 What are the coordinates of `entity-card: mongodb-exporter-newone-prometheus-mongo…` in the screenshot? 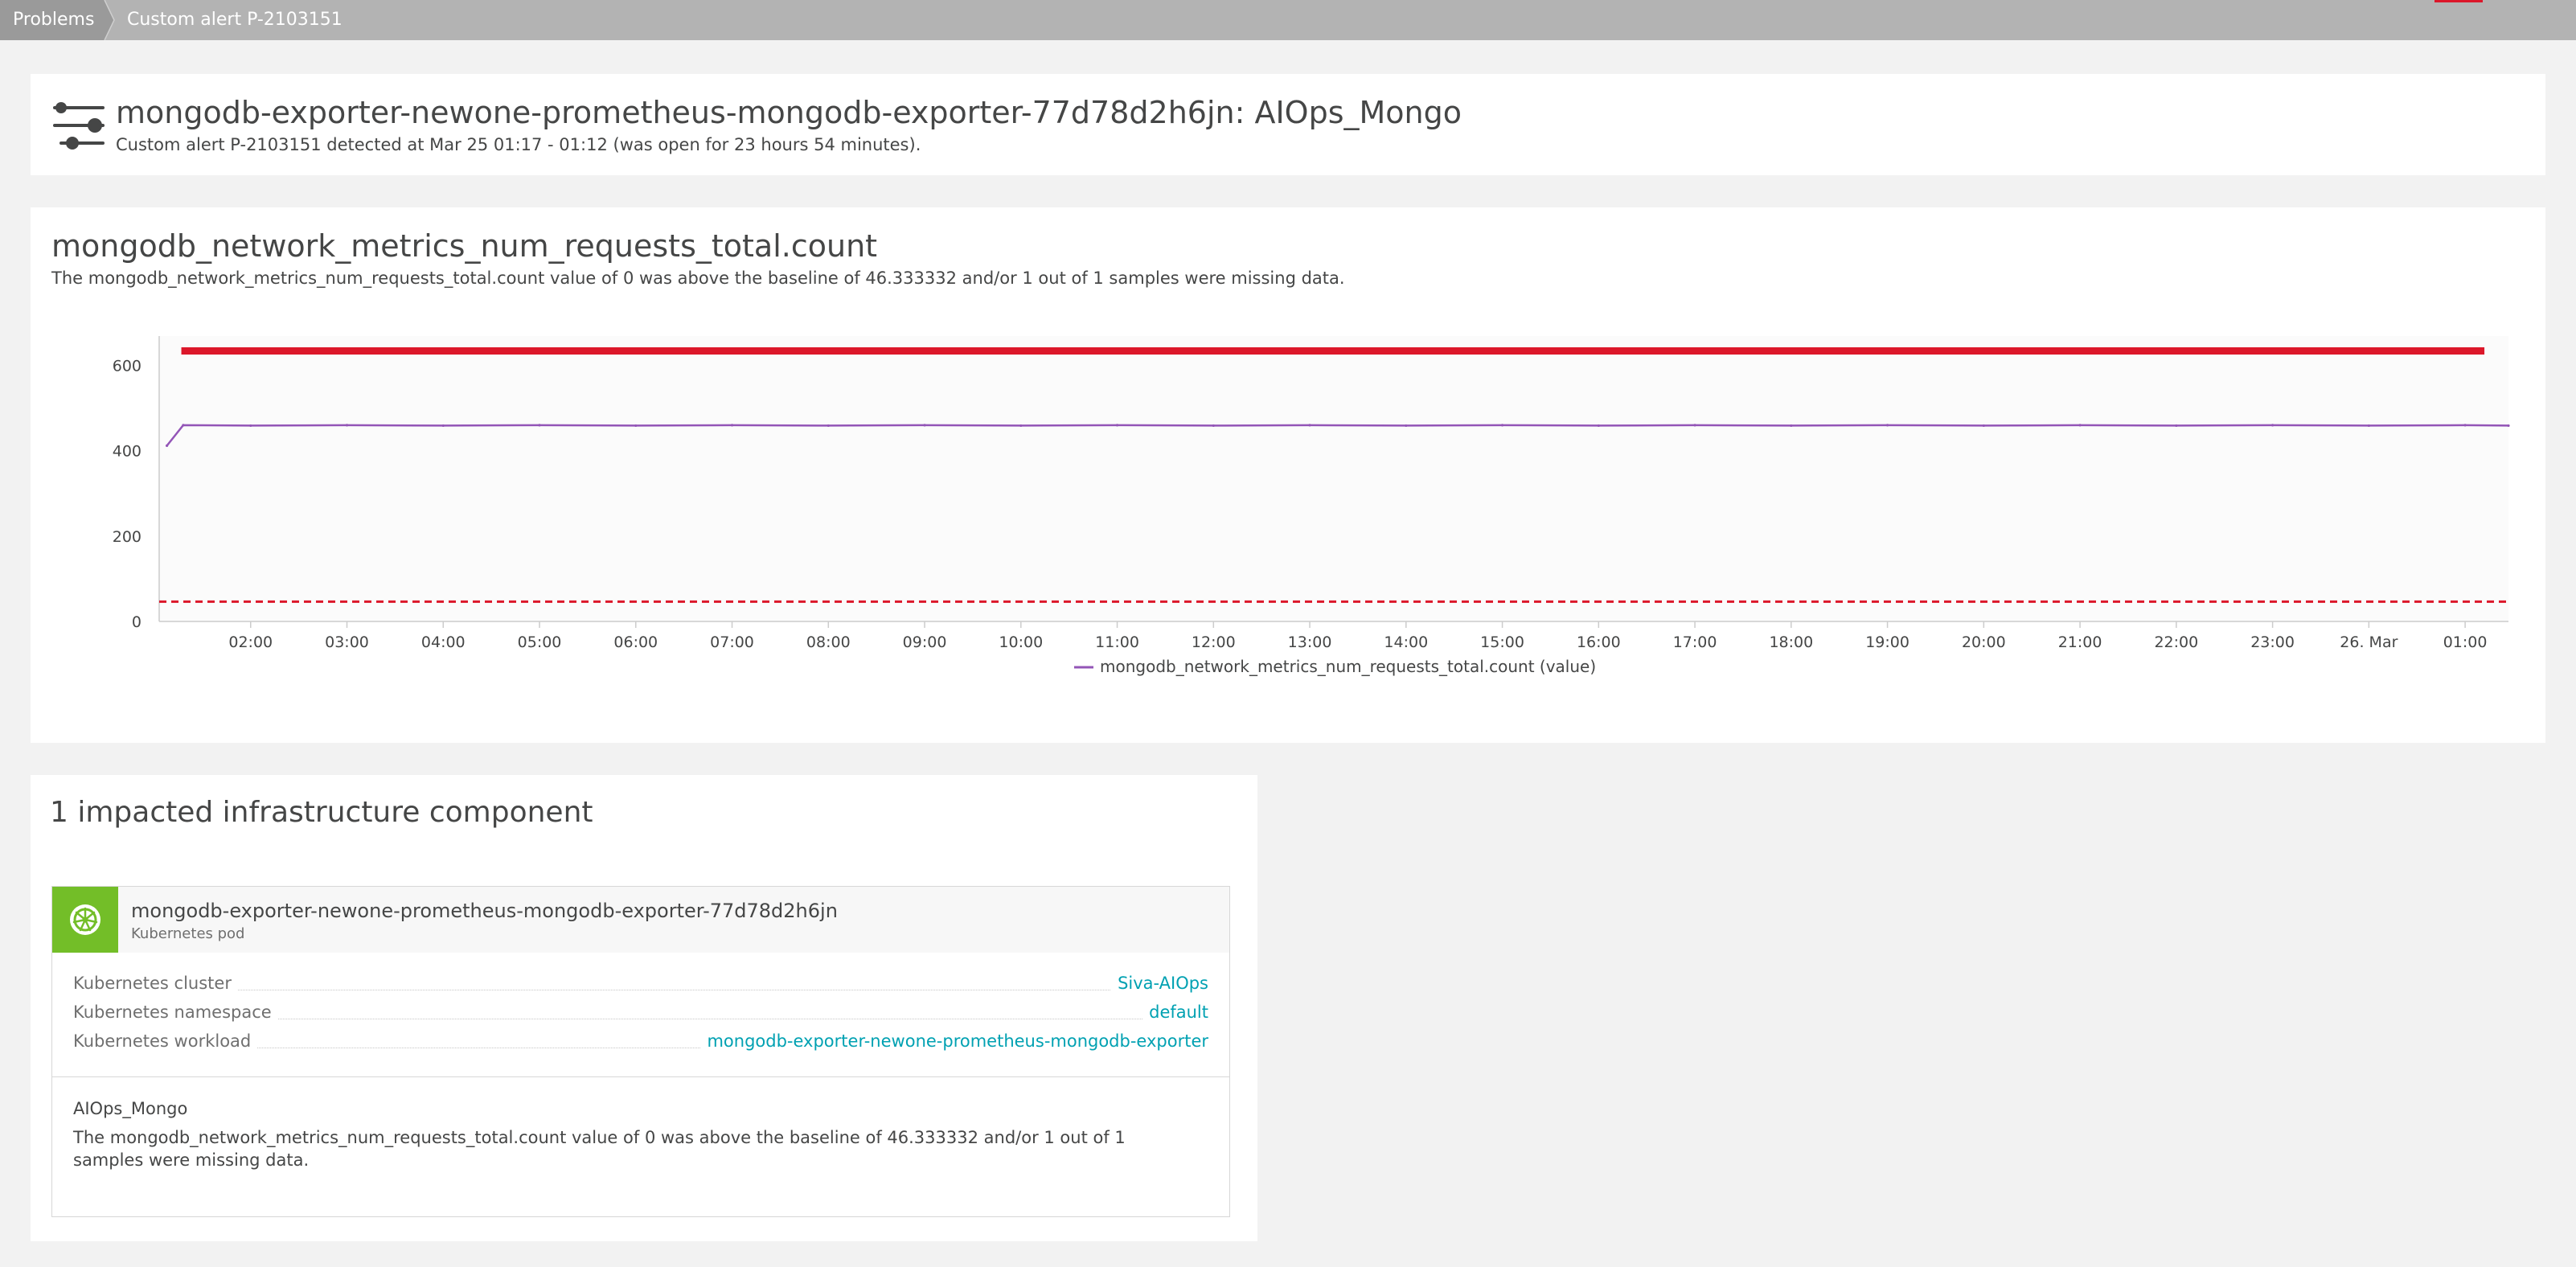 It's located at (640, 1051).